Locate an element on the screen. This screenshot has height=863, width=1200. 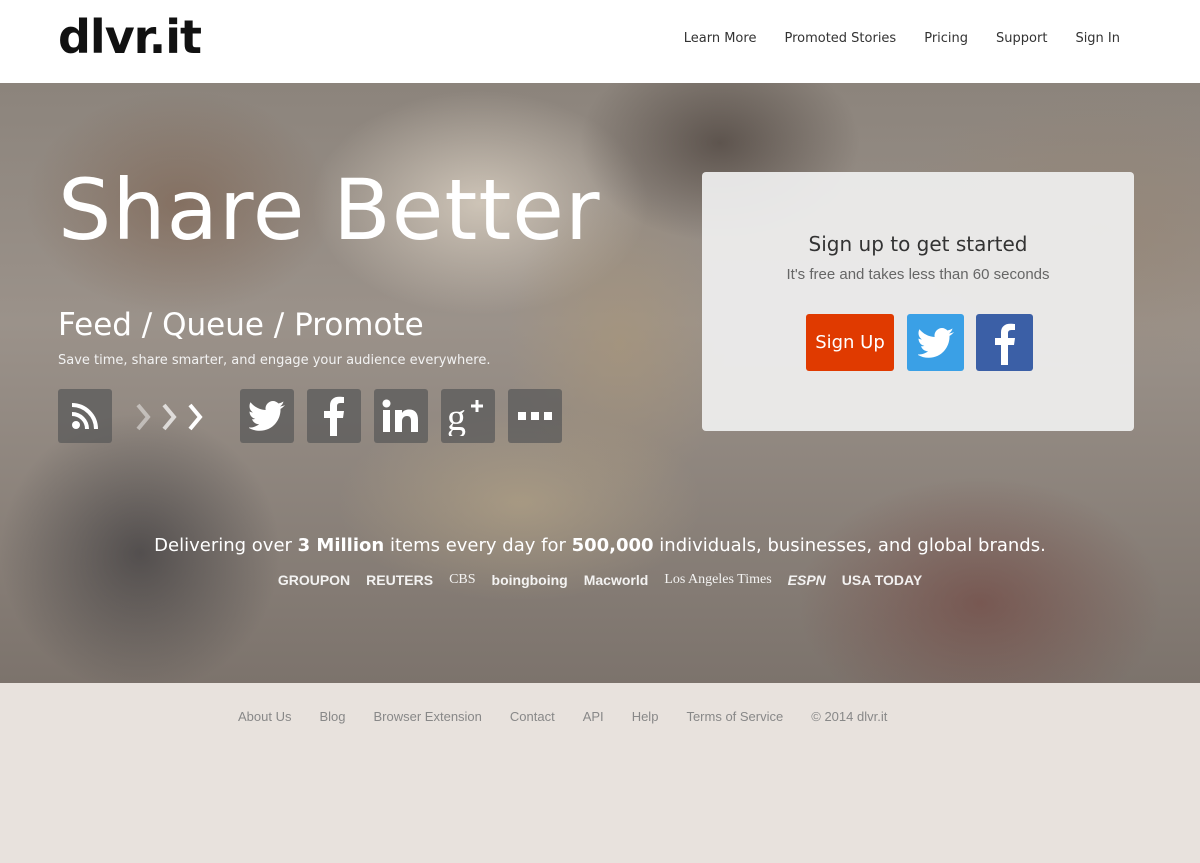
footer-blog: Blog is located at coordinates (332, 716).